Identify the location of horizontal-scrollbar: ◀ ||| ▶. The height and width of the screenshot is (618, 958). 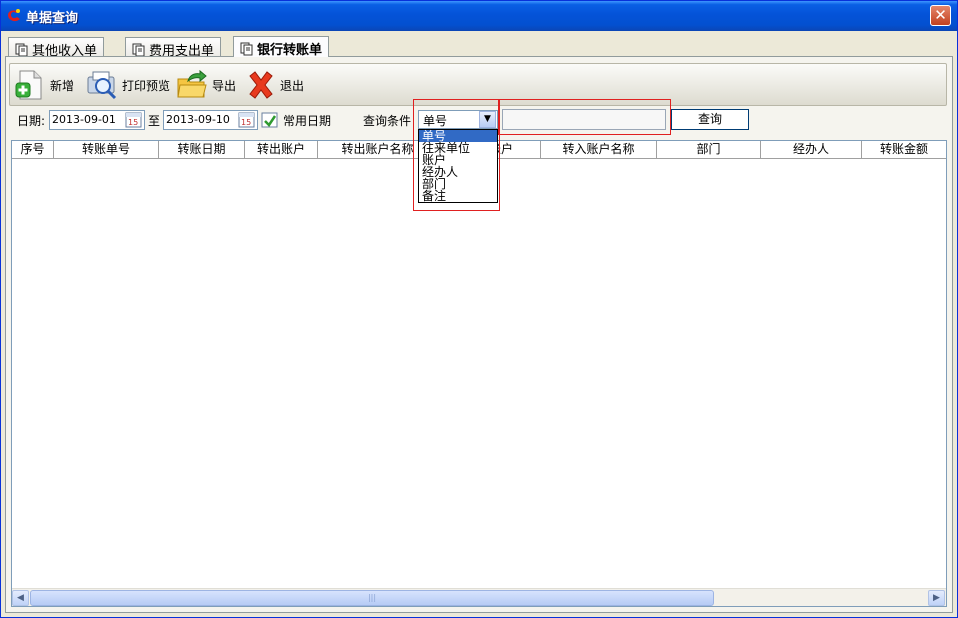
(479, 597).